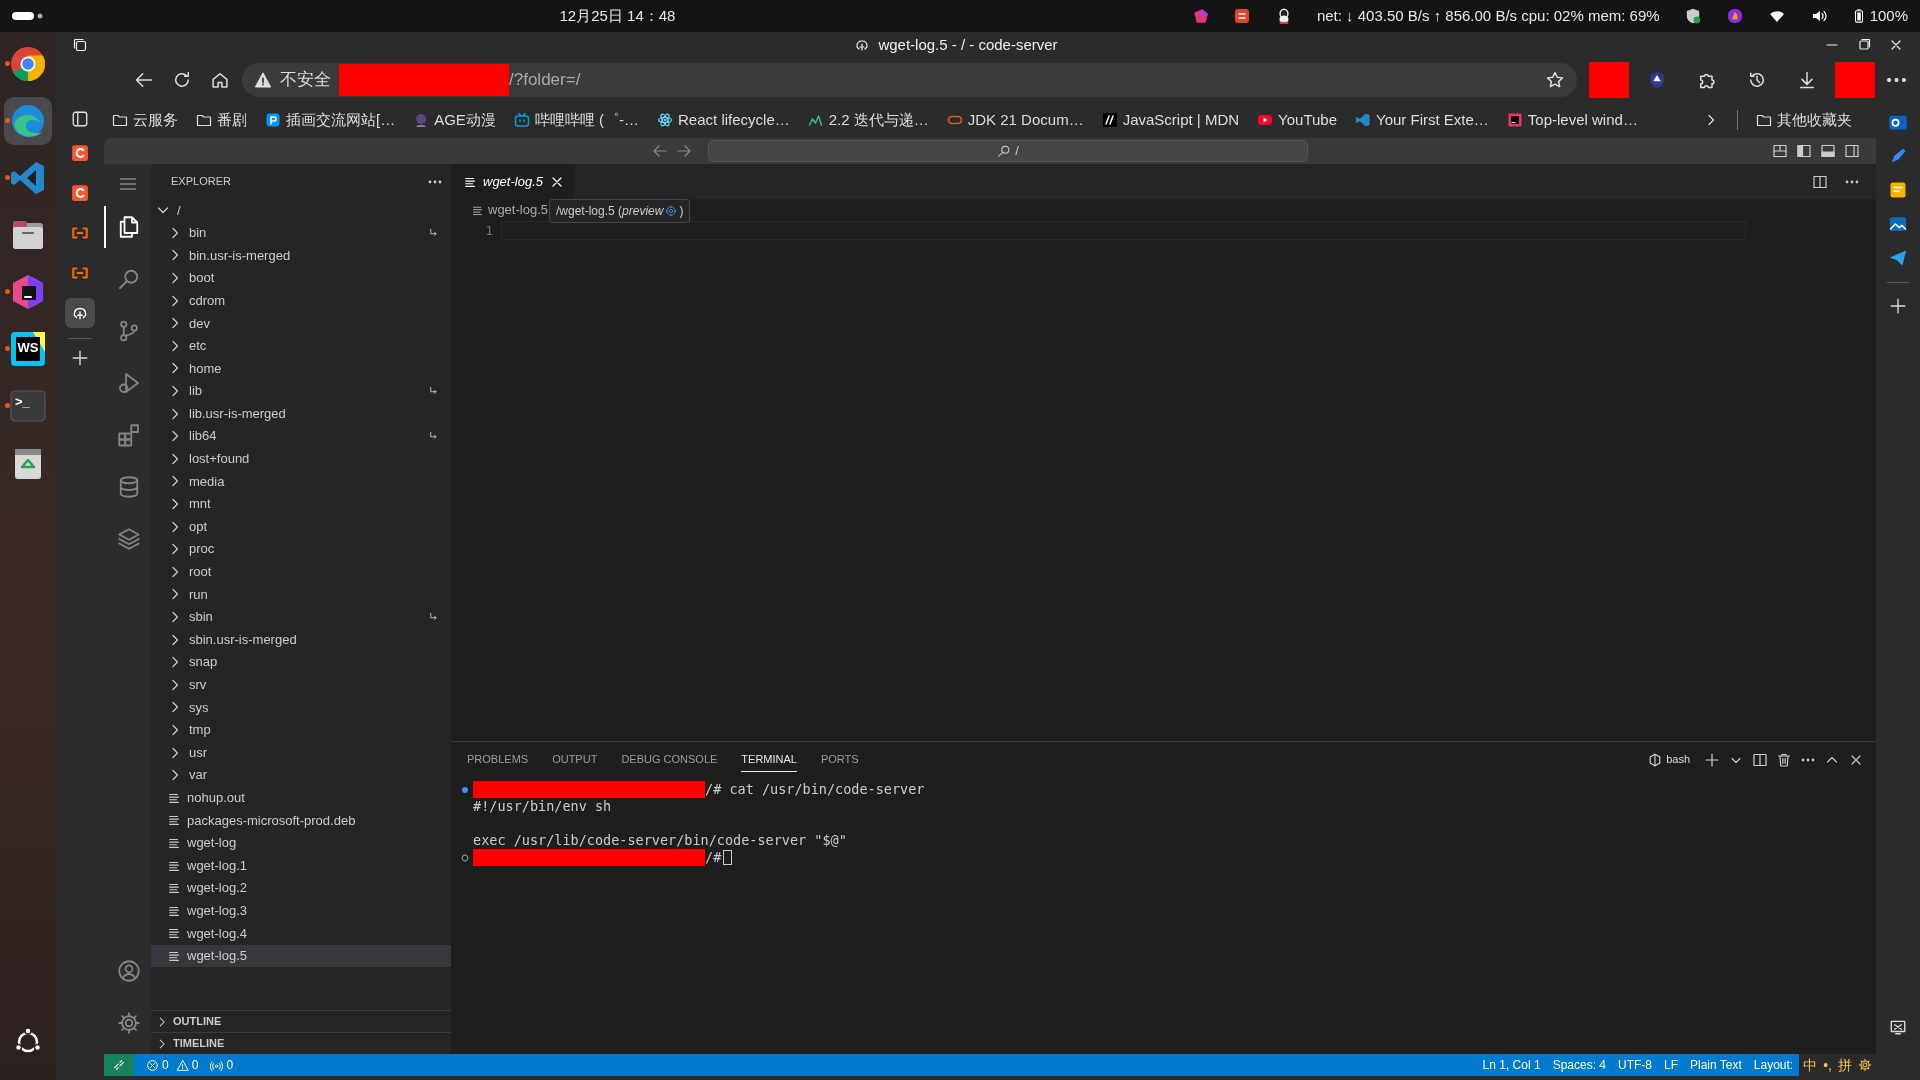 The height and width of the screenshot is (1080, 1920). Describe the element at coordinates (1555, 80) in the screenshot. I see `star-icon` at that location.